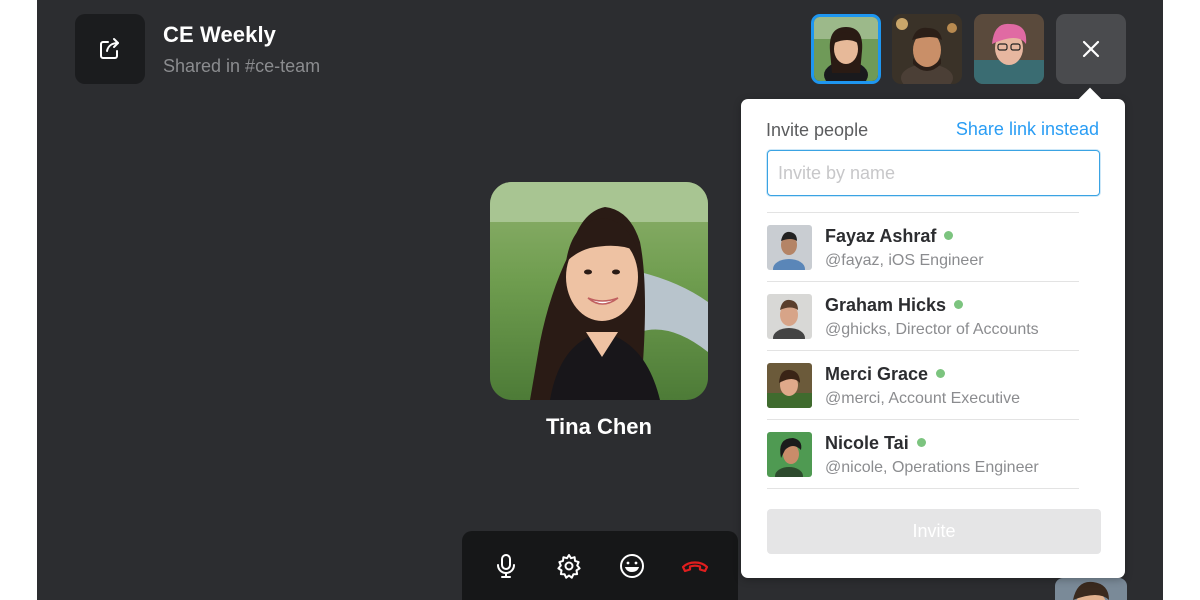 The width and height of the screenshot is (1200, 600). I want to click on share-icon, so click(109, 48).